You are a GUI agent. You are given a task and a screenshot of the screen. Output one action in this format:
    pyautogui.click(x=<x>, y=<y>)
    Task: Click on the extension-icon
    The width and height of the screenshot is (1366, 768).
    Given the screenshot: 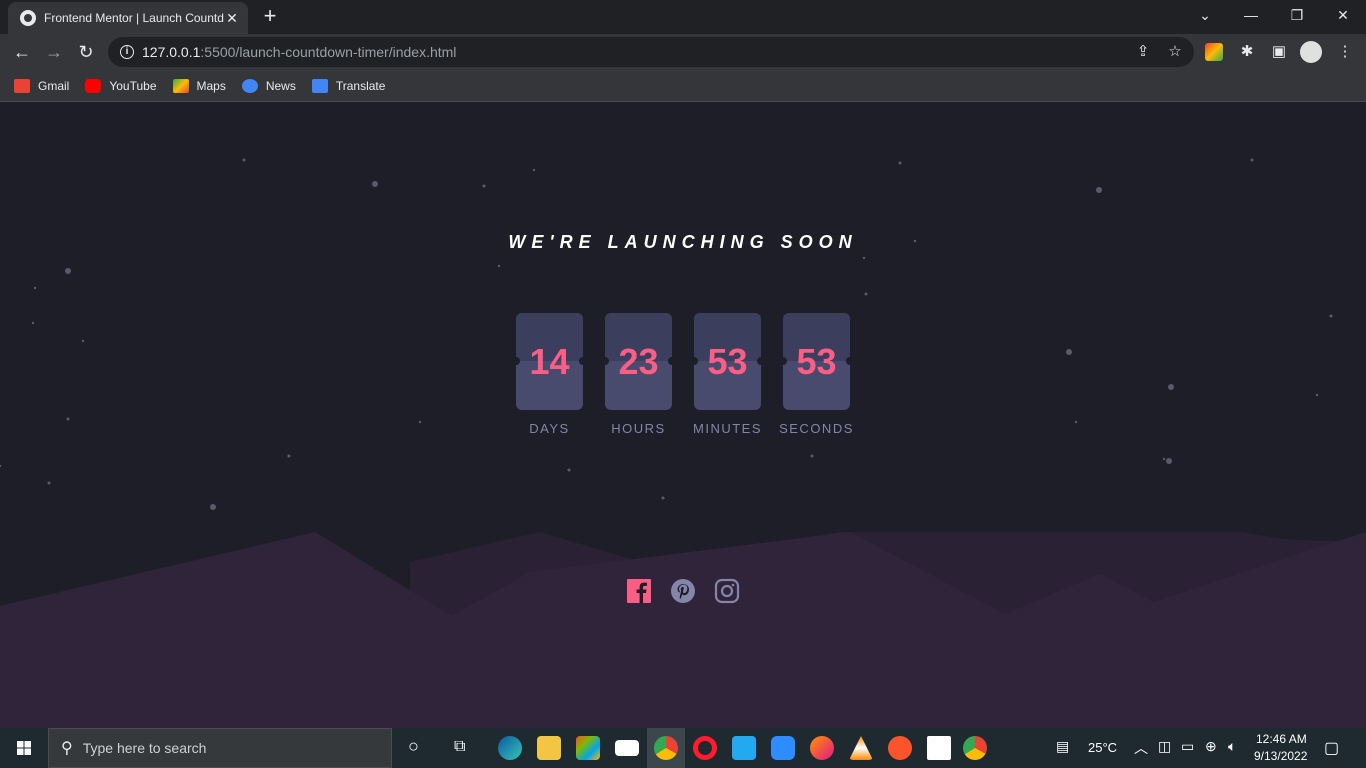 What is the action you would take?
    pyautogui.click(x=1214, y=52)
    